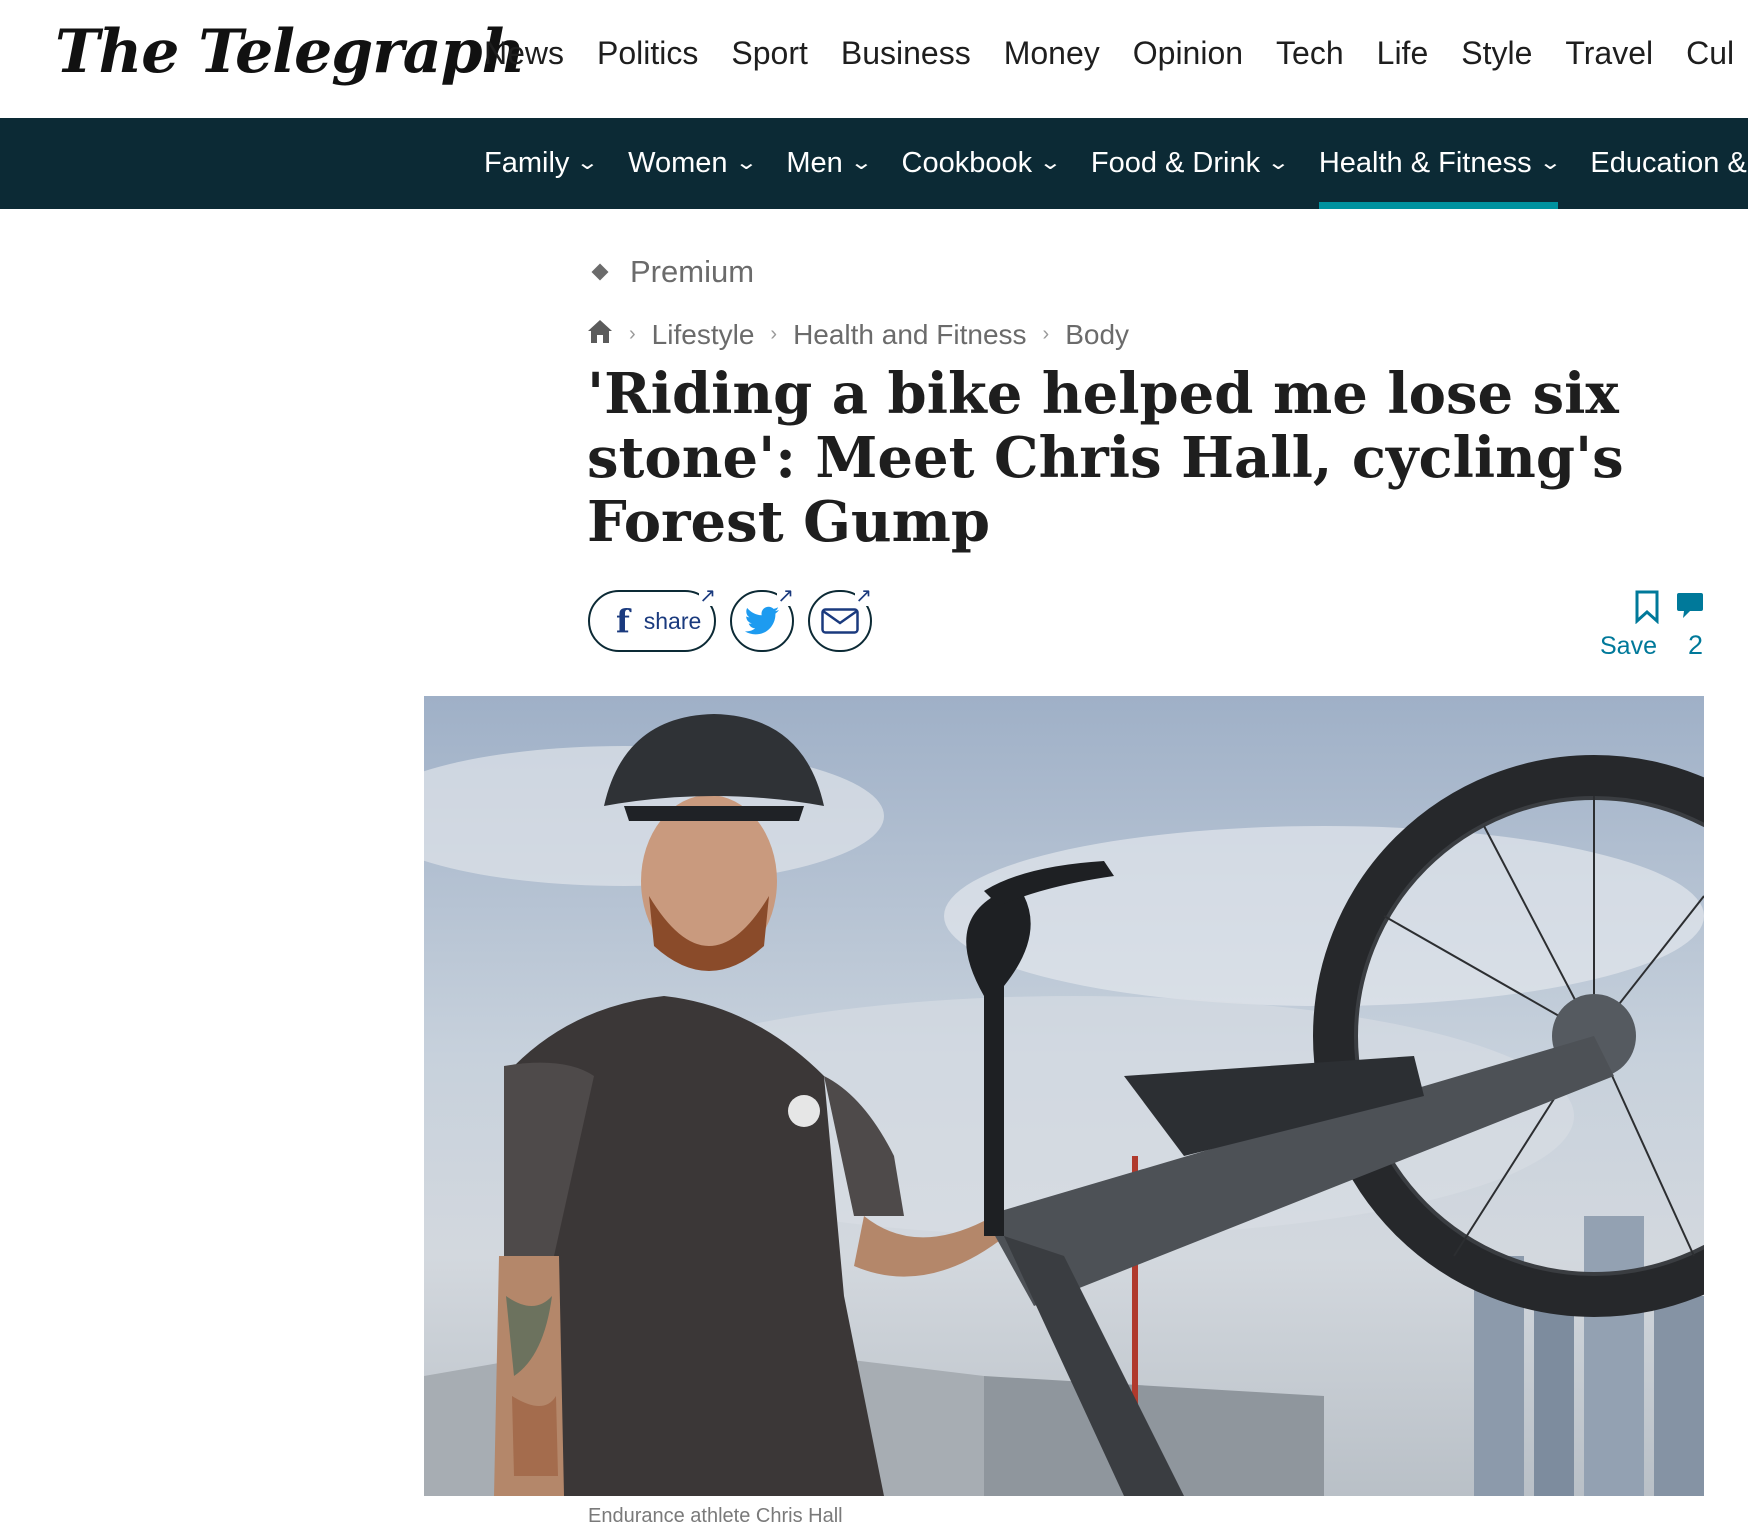  I want to click on nav-item-business: Business, so click(906, 73).